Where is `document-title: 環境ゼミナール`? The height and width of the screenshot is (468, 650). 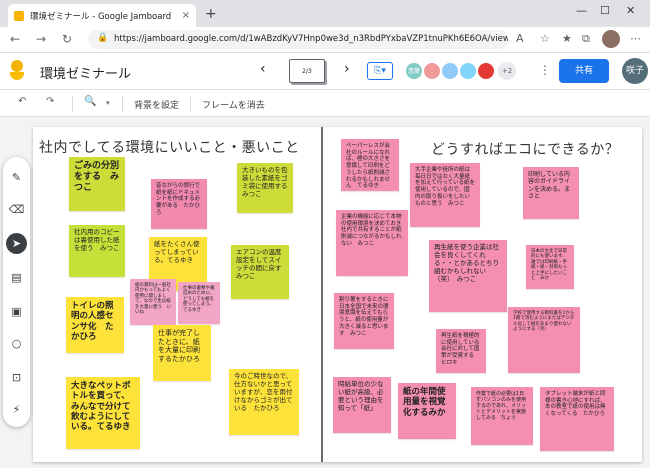
document-title: 環境ゼミナール is located at coordinates (85, 72).